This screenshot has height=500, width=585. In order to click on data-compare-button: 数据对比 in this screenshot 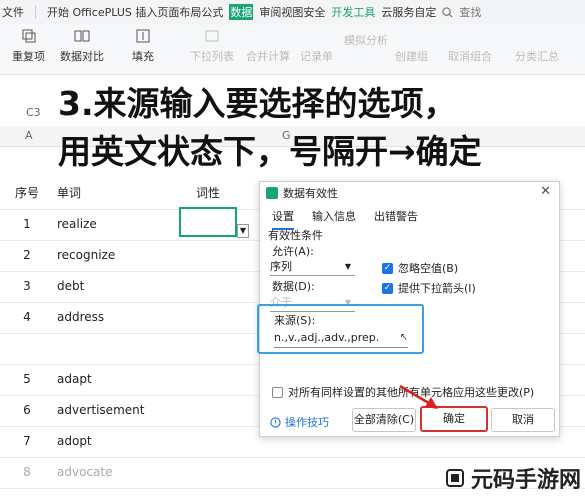, I will do `click(82, 46)`.